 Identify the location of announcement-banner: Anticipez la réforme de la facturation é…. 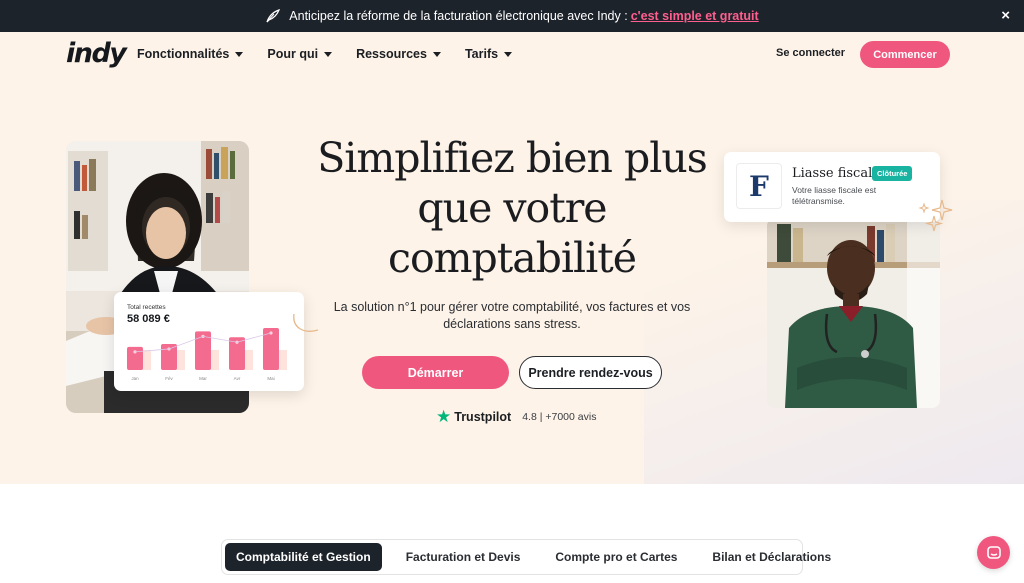
(512, 16).